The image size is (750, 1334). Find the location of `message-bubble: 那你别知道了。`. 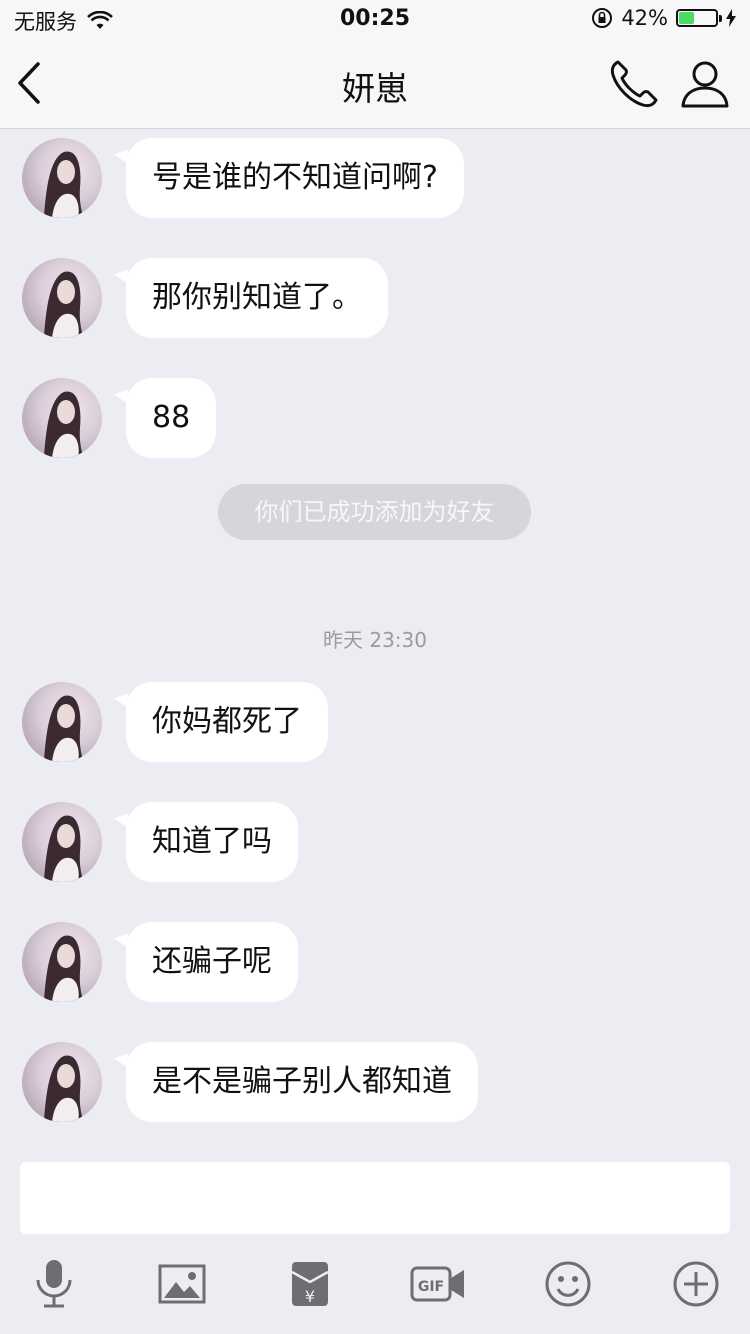

message-bubble: 那你别知道了。 is located at coordinates (257, 298).